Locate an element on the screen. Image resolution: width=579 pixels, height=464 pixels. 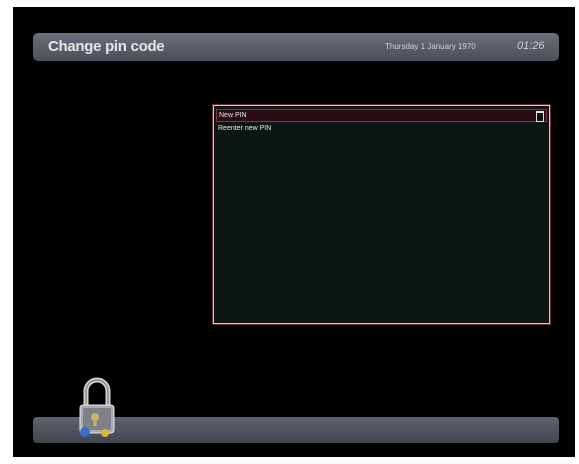
new-pin-field: New PIN is located at coordinates (381, 115).